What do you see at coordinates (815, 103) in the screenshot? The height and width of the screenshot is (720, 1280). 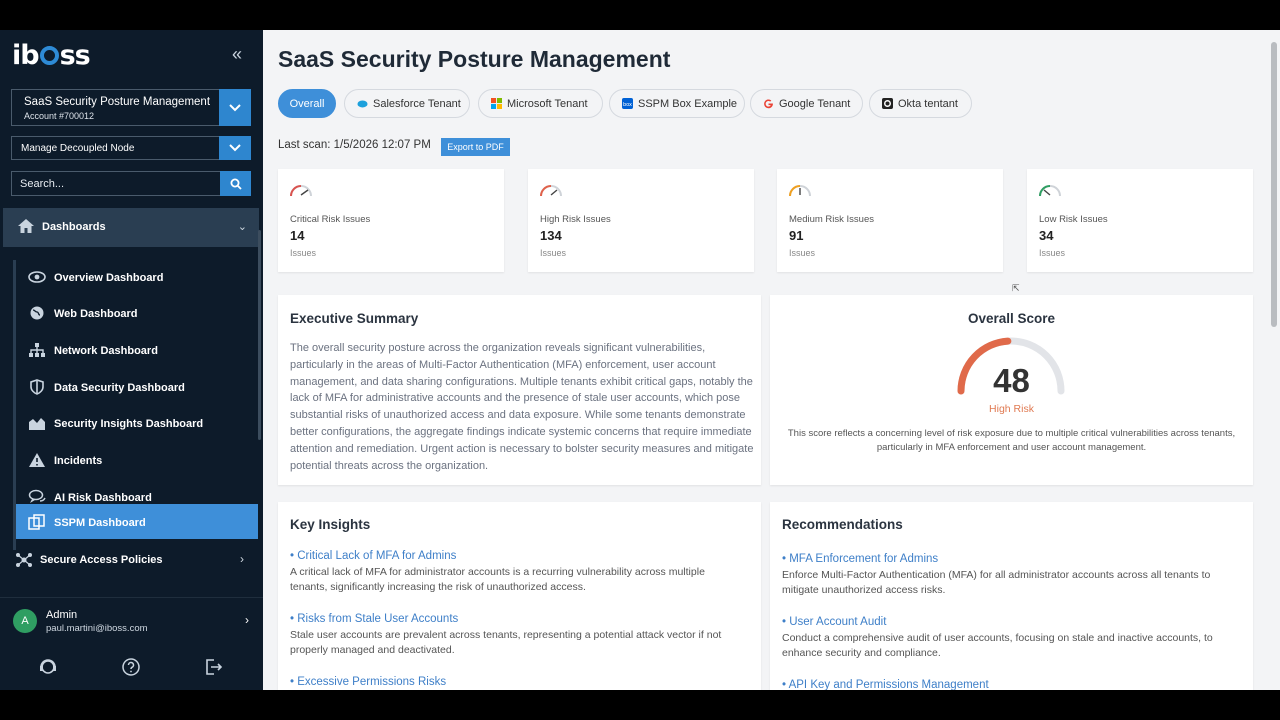 I see `tab-label: Google Tenant` at bounding box center [815, 103].